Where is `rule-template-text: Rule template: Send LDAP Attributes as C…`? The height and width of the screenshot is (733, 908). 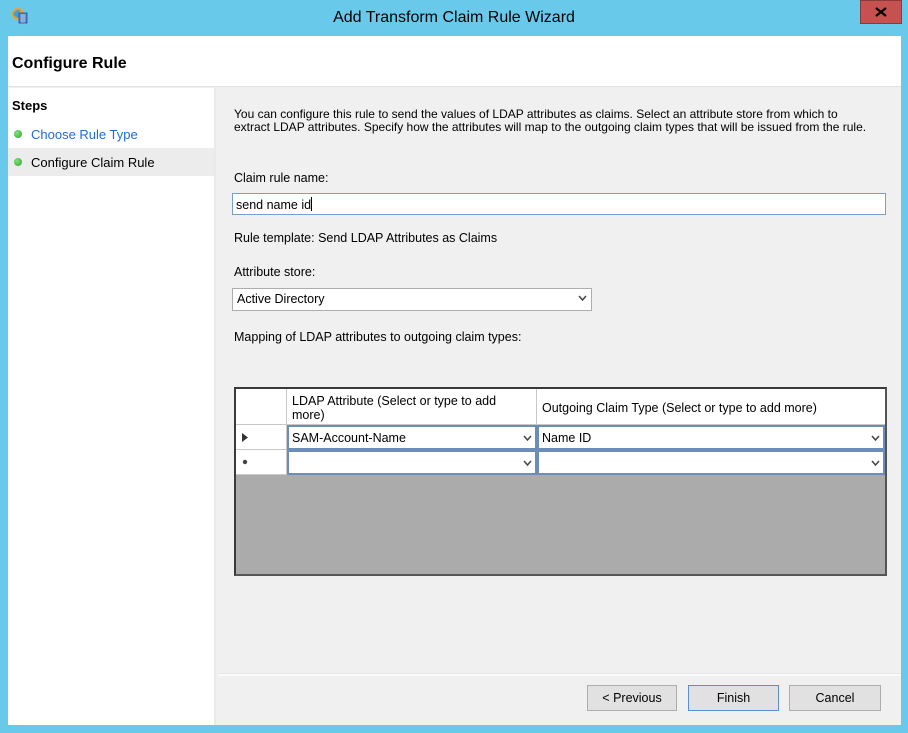
rule-template-text: Rule template: Send LDAP Attributes as C… is located at coordinates (366, 238).